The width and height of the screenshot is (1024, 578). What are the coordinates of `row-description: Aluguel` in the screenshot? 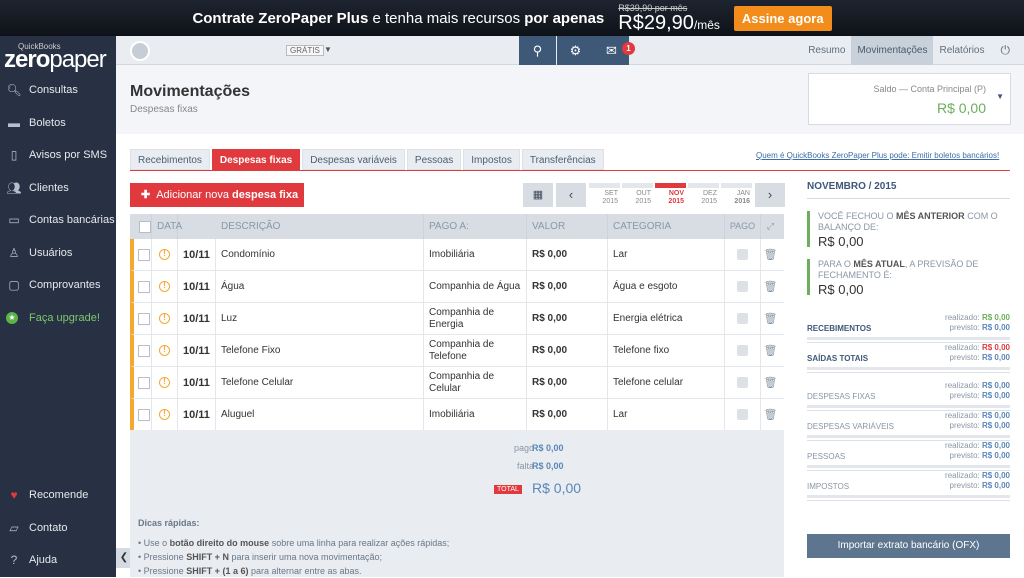 It's located at (320, 415).